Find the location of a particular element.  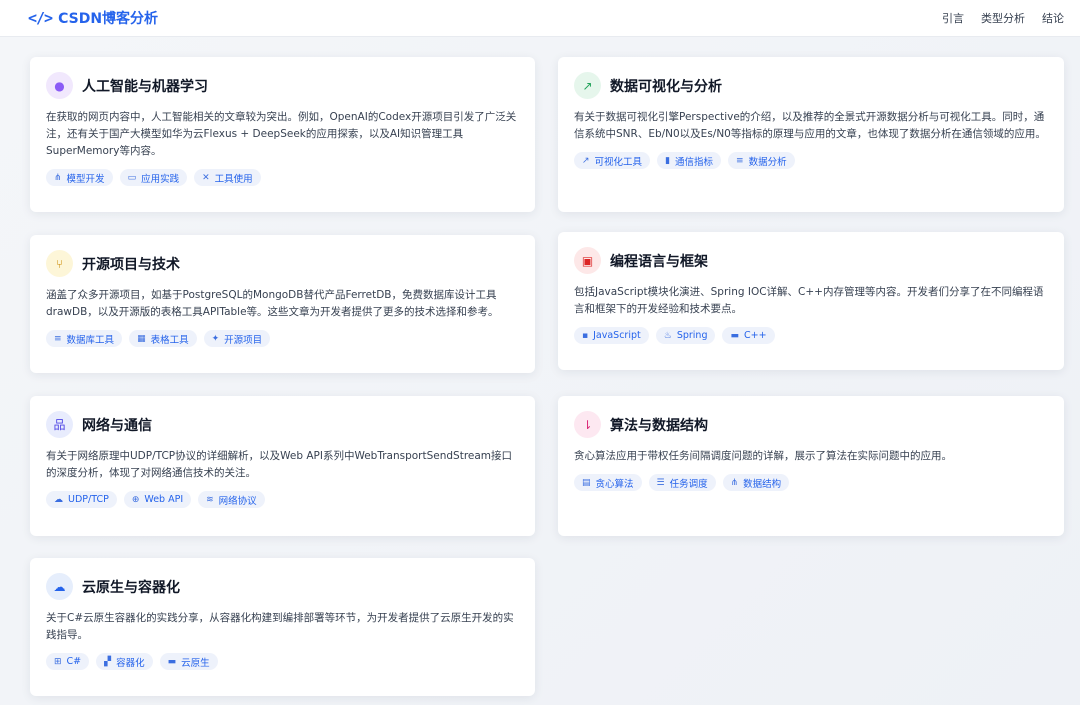

tag: ▪ JavaScript is located at coordinates (611, 335).